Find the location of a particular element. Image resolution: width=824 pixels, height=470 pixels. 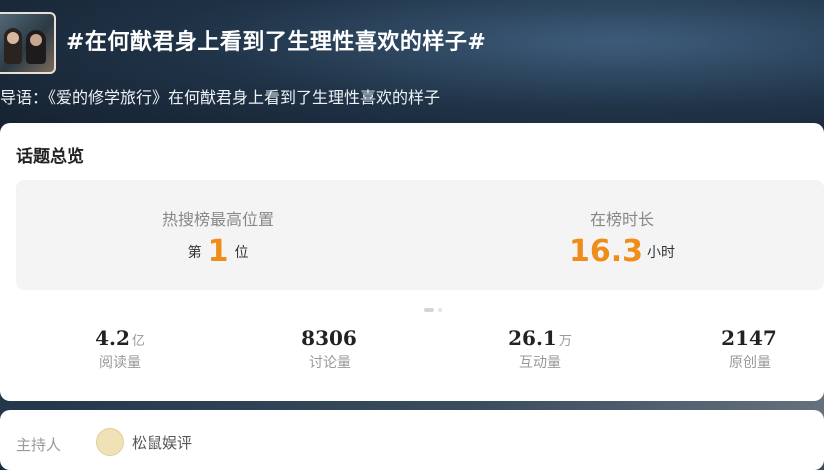

hot-search-rank: 热搜榜最高位置 第1位 is located at coordinates (218, 235).